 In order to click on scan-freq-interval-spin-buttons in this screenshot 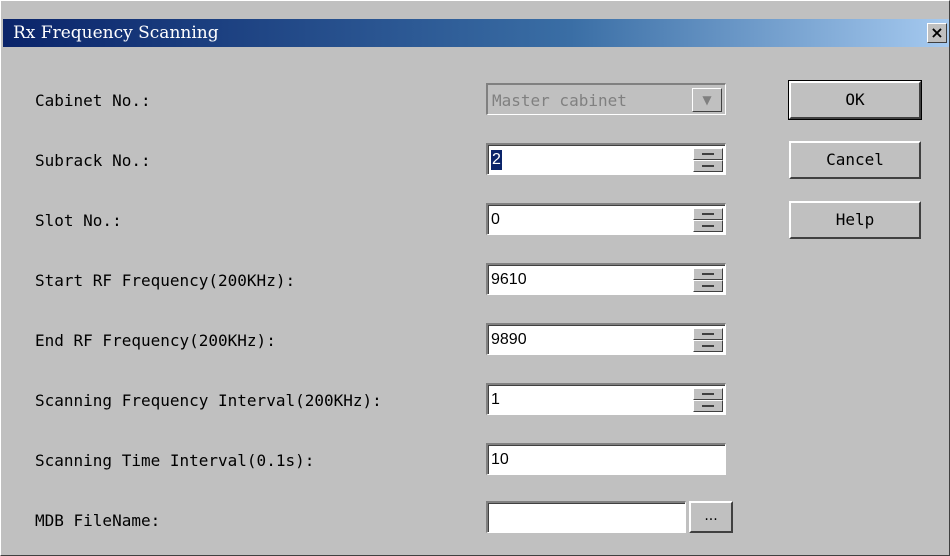, I will do `click(708, 400)`.